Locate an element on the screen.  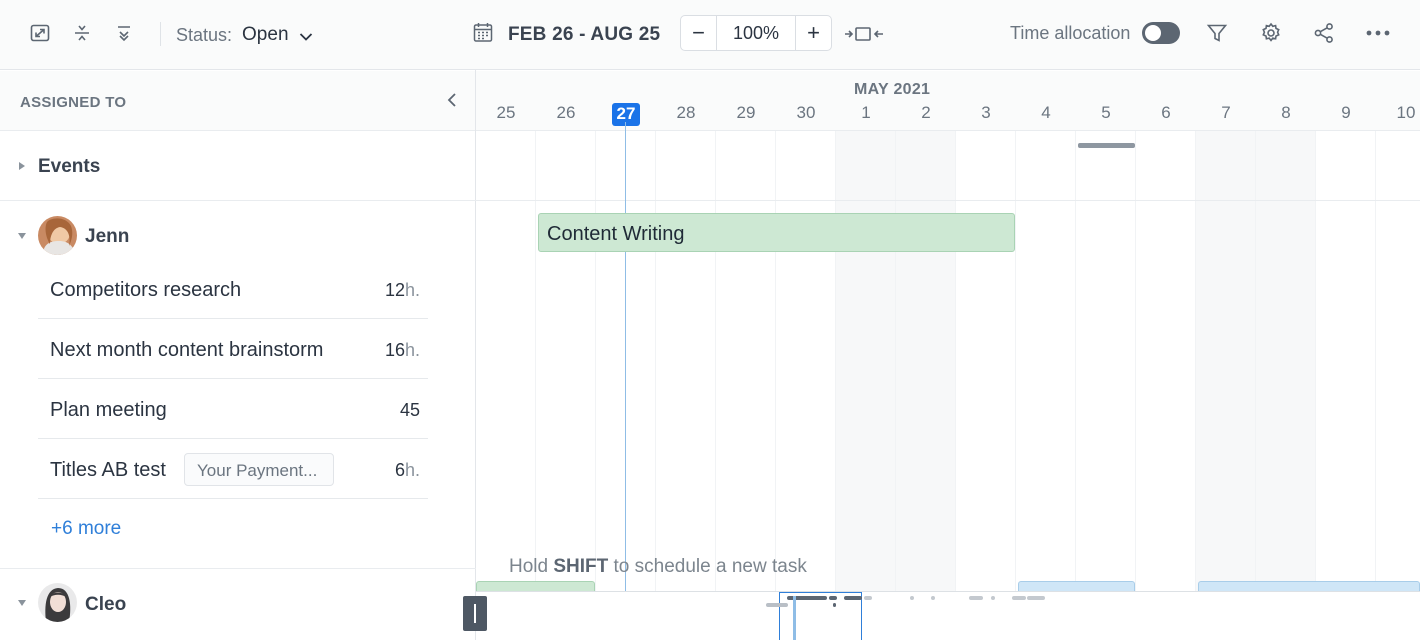
fit-to-screen-icon is located at coordinates (864, 36).